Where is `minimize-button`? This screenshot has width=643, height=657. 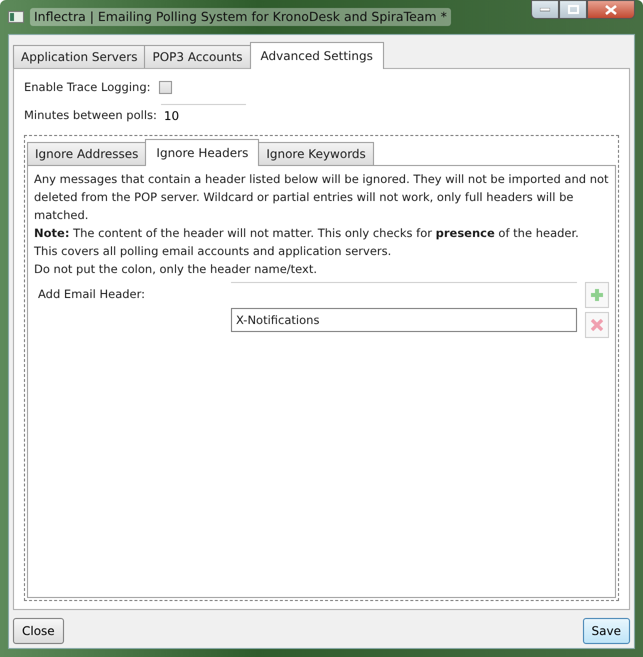 minimize-button is located at coordinates (545, 9).